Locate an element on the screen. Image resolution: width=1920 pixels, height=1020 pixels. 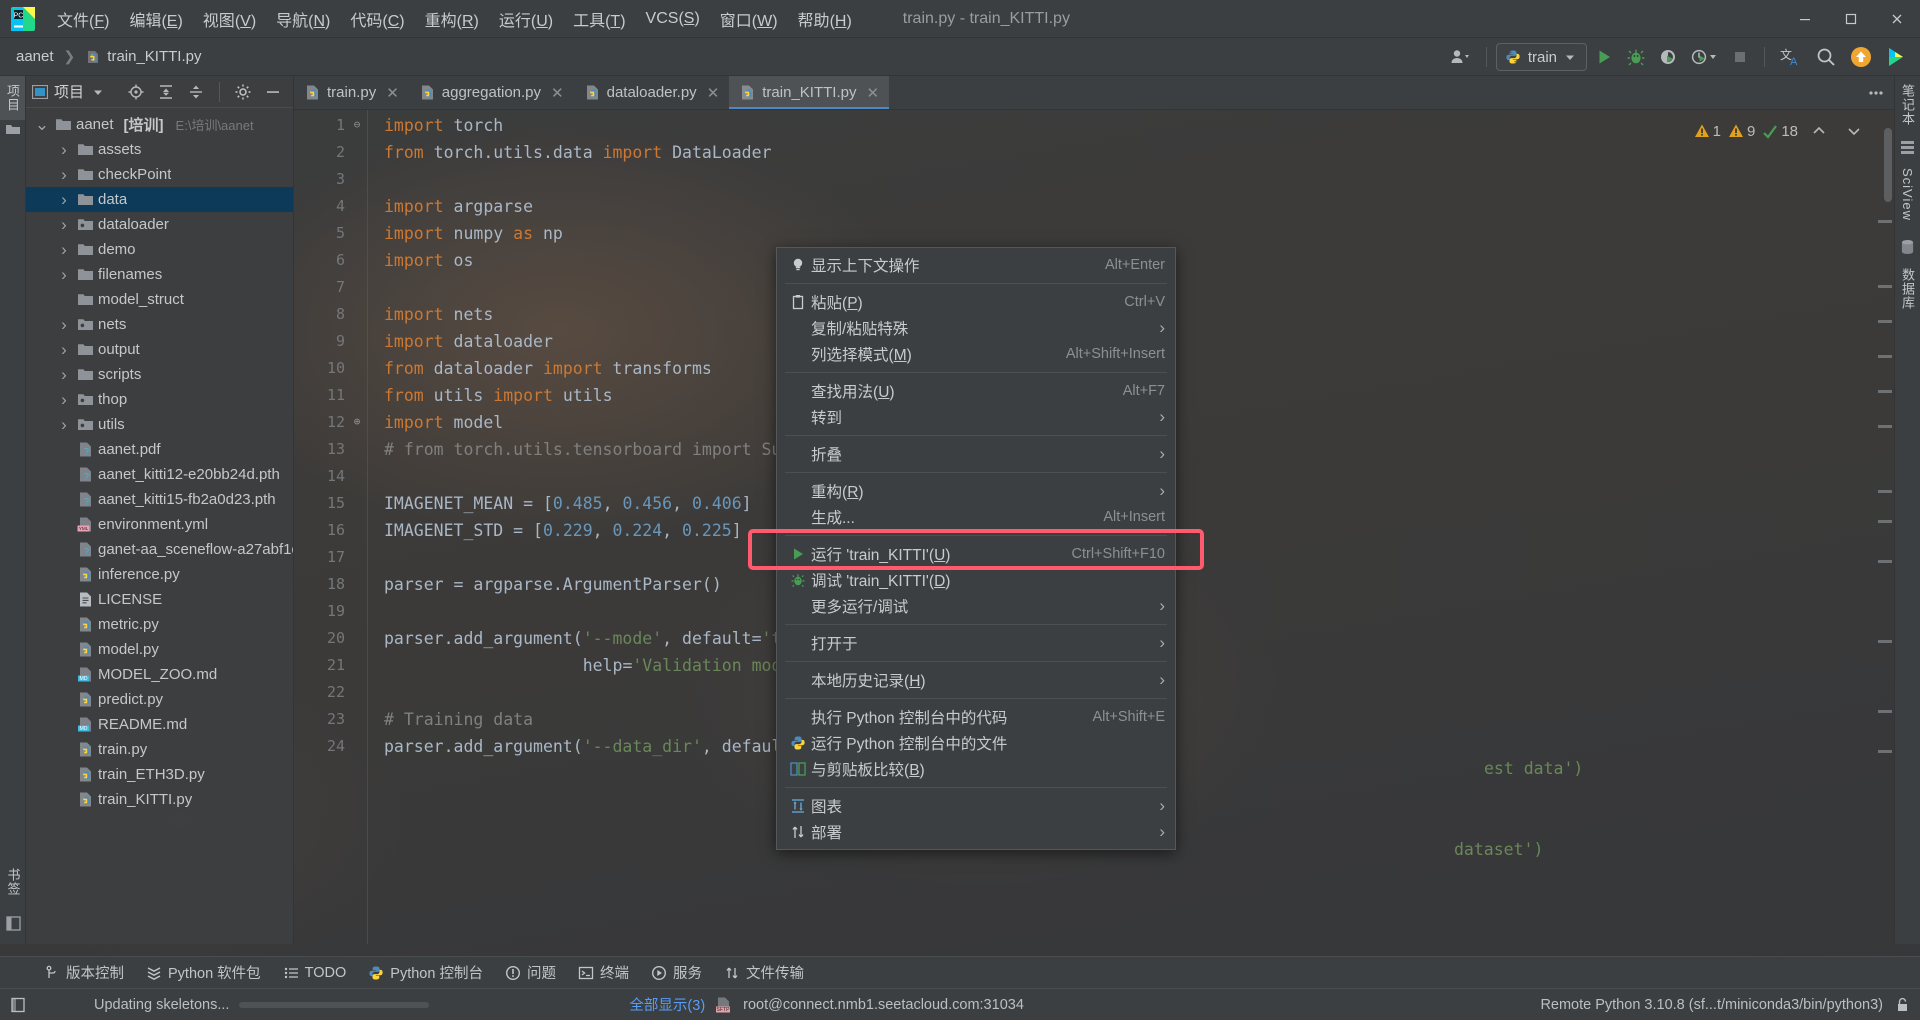
context-menu-item-train_kitti: 运行 'train_KITTI'(U) Ctrl+Shift+F10 is located at coordinates (976, 554).